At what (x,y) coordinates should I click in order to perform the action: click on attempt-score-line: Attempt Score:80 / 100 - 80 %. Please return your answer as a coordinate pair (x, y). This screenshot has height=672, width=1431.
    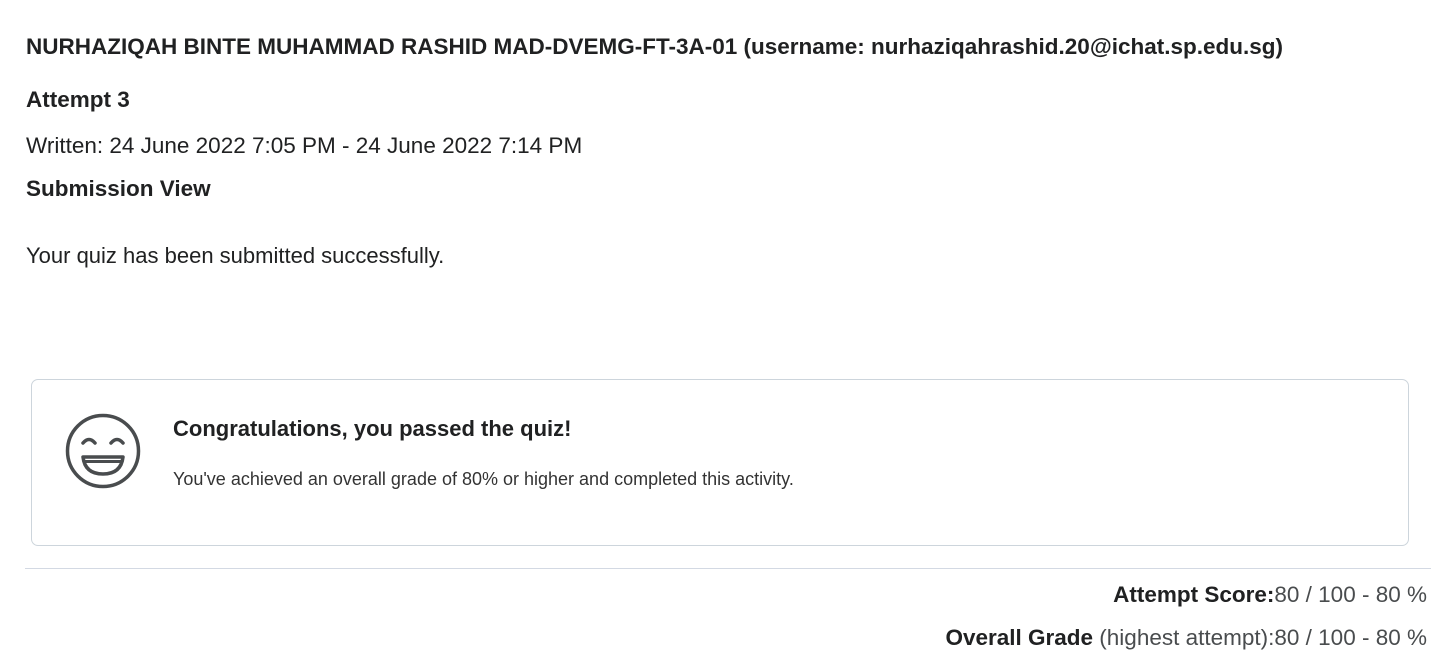
    Looking at the image, I should click on (1270, 595).